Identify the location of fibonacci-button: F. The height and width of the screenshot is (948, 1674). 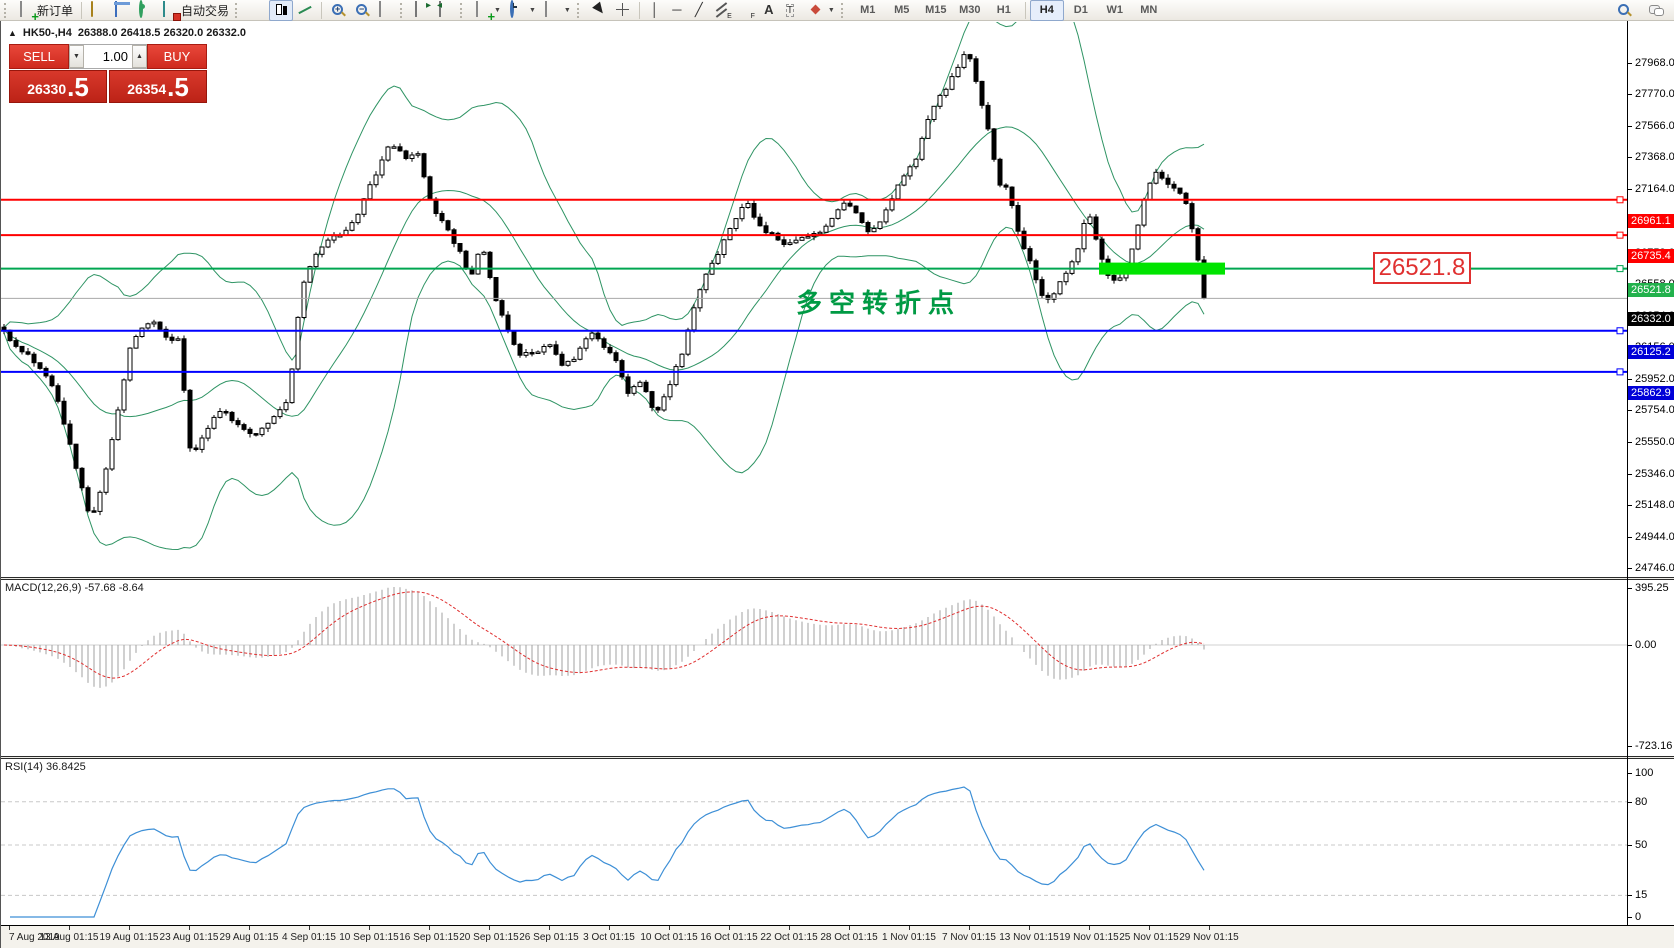
(746, 10).